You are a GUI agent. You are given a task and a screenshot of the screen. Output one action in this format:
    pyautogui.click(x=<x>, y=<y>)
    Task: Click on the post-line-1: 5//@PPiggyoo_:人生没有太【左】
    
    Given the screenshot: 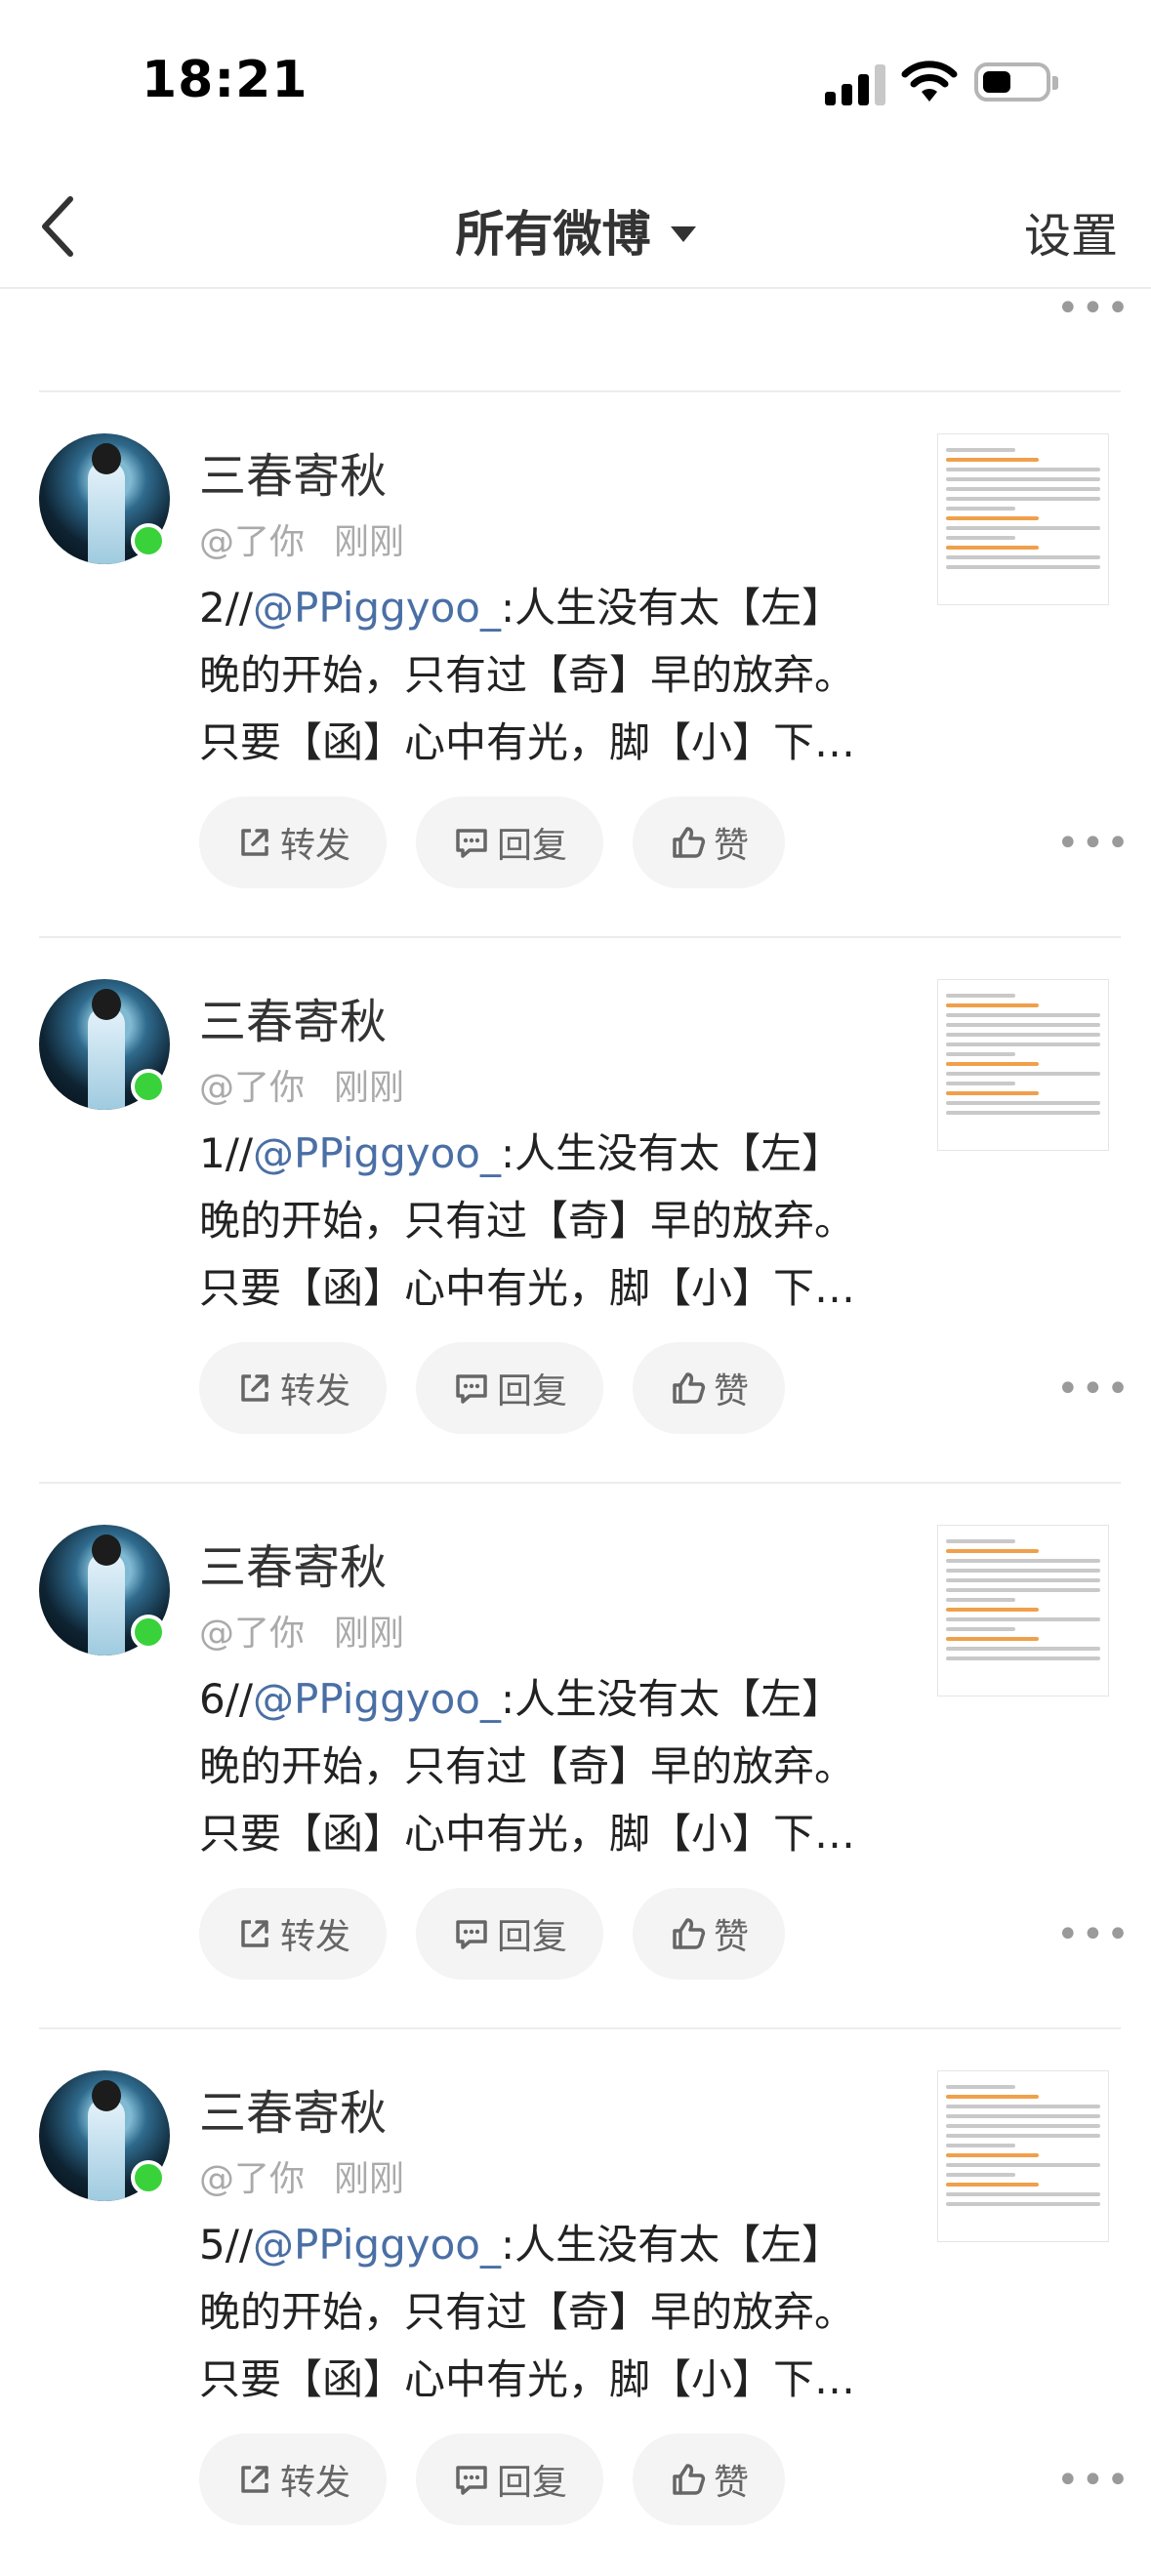 What is the action you would take?
    pyautogui.click(x=531, y=2244)
    